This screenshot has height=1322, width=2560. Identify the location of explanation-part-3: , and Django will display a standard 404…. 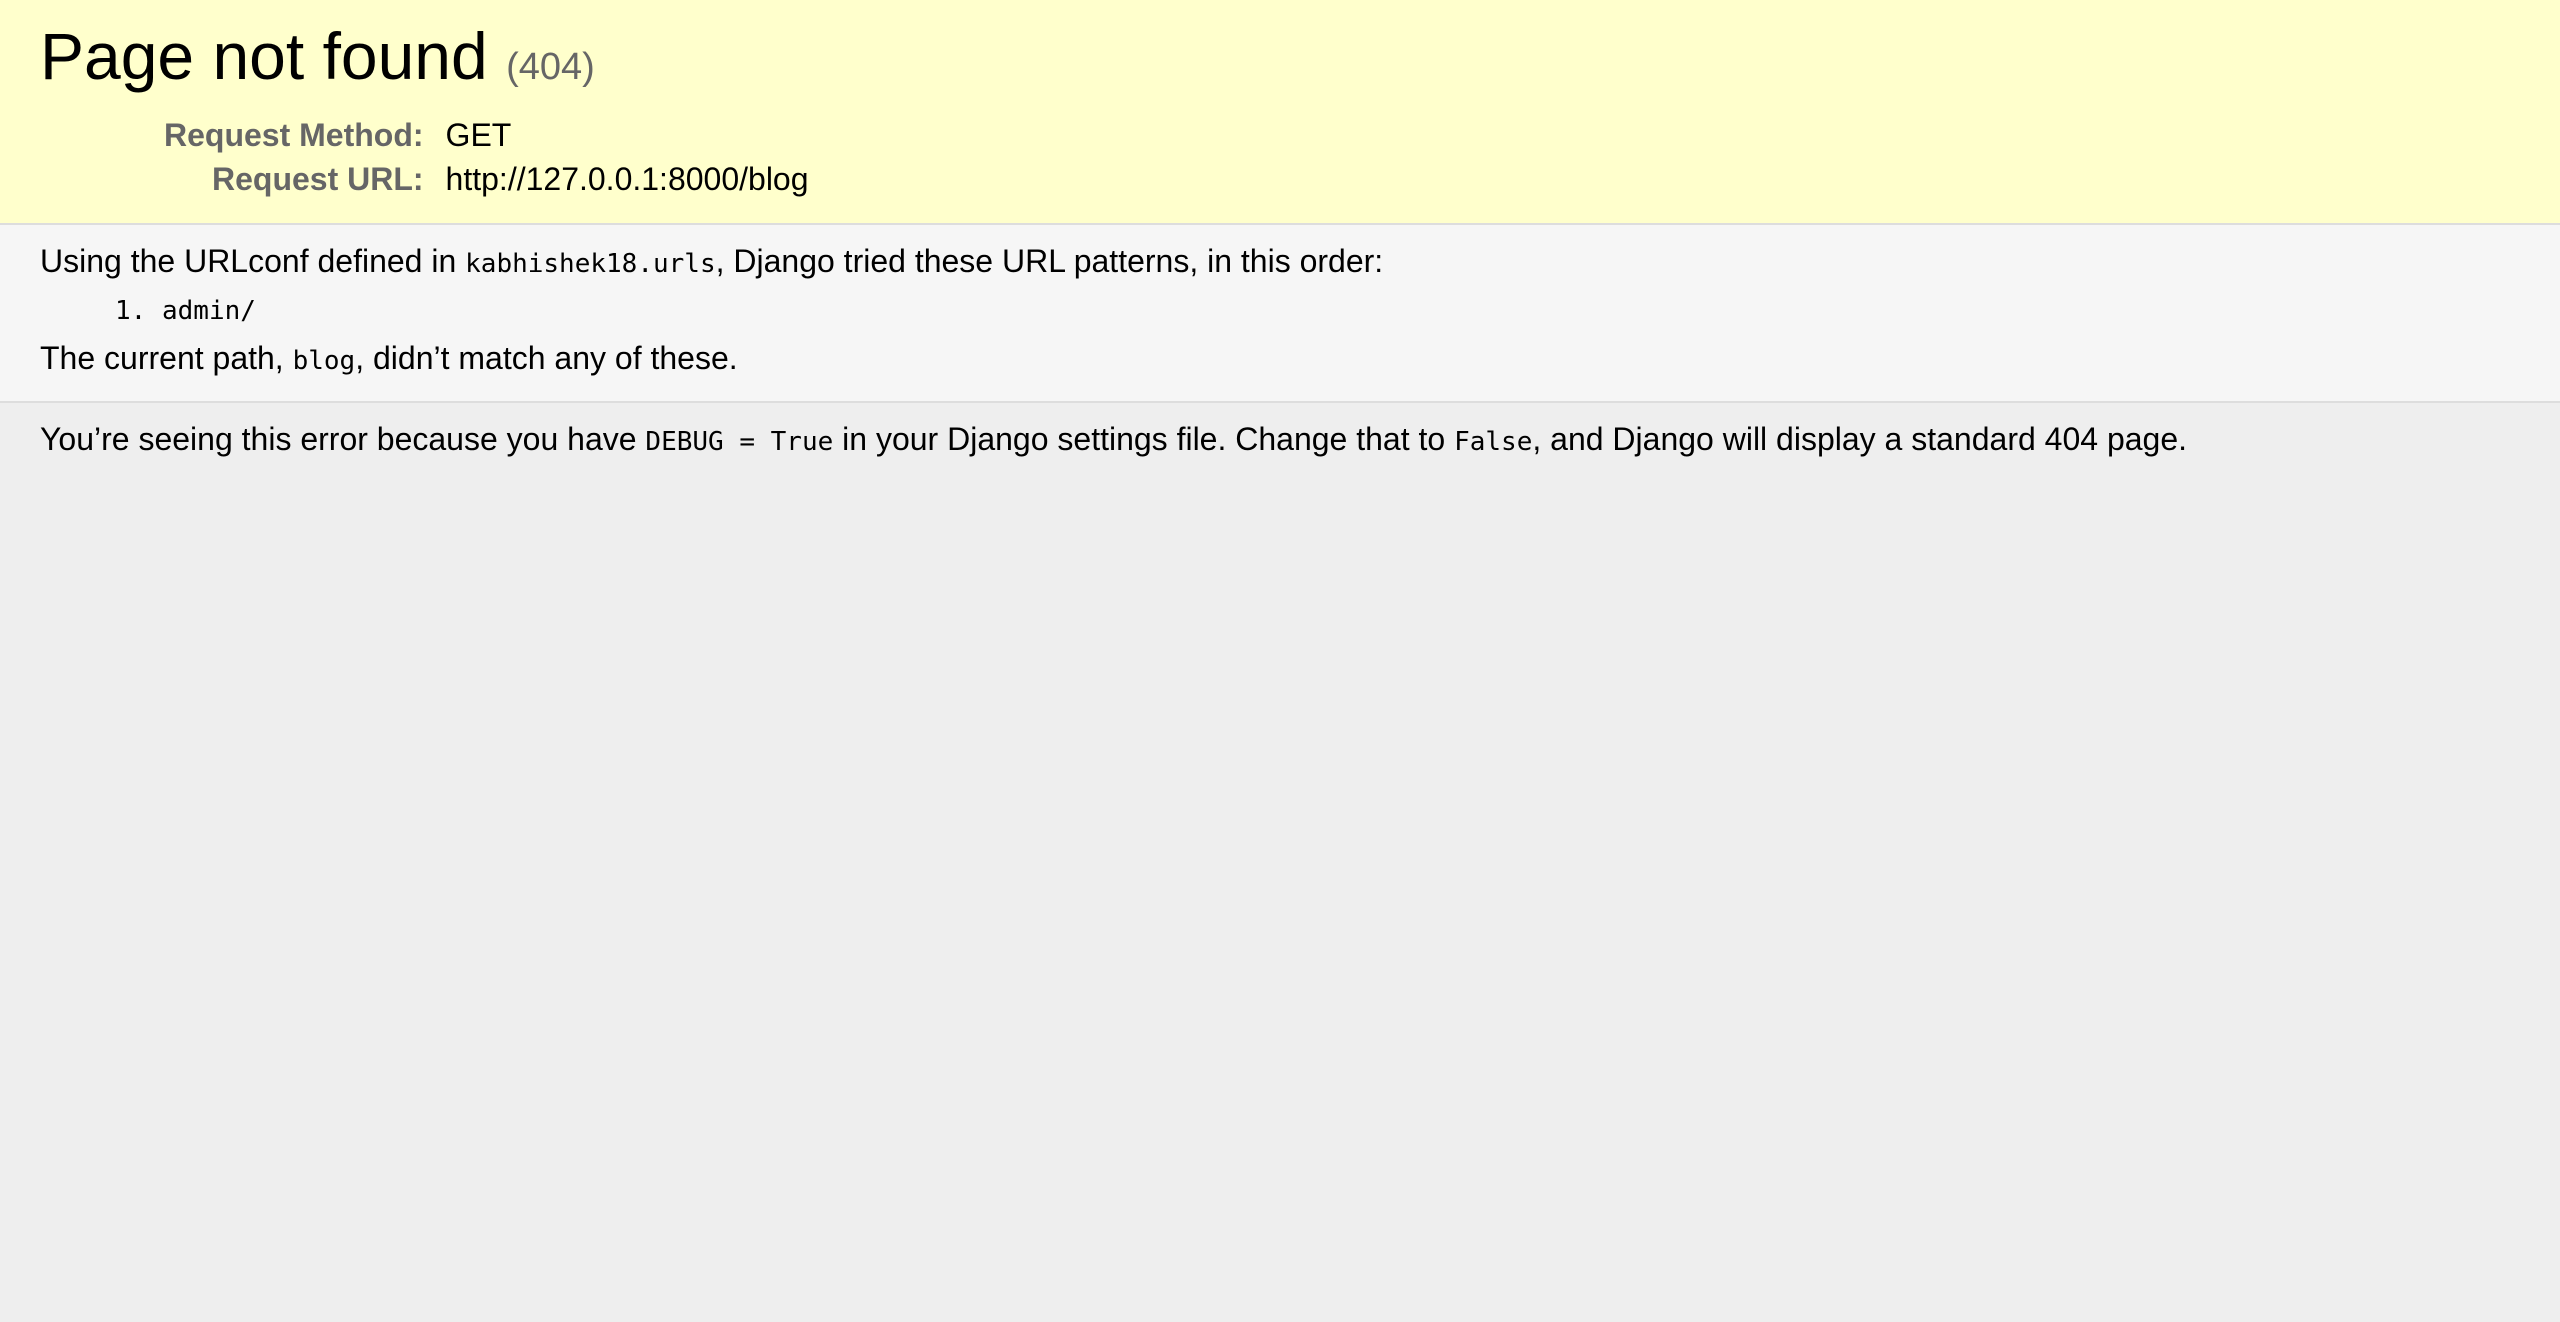
(1860, 439).